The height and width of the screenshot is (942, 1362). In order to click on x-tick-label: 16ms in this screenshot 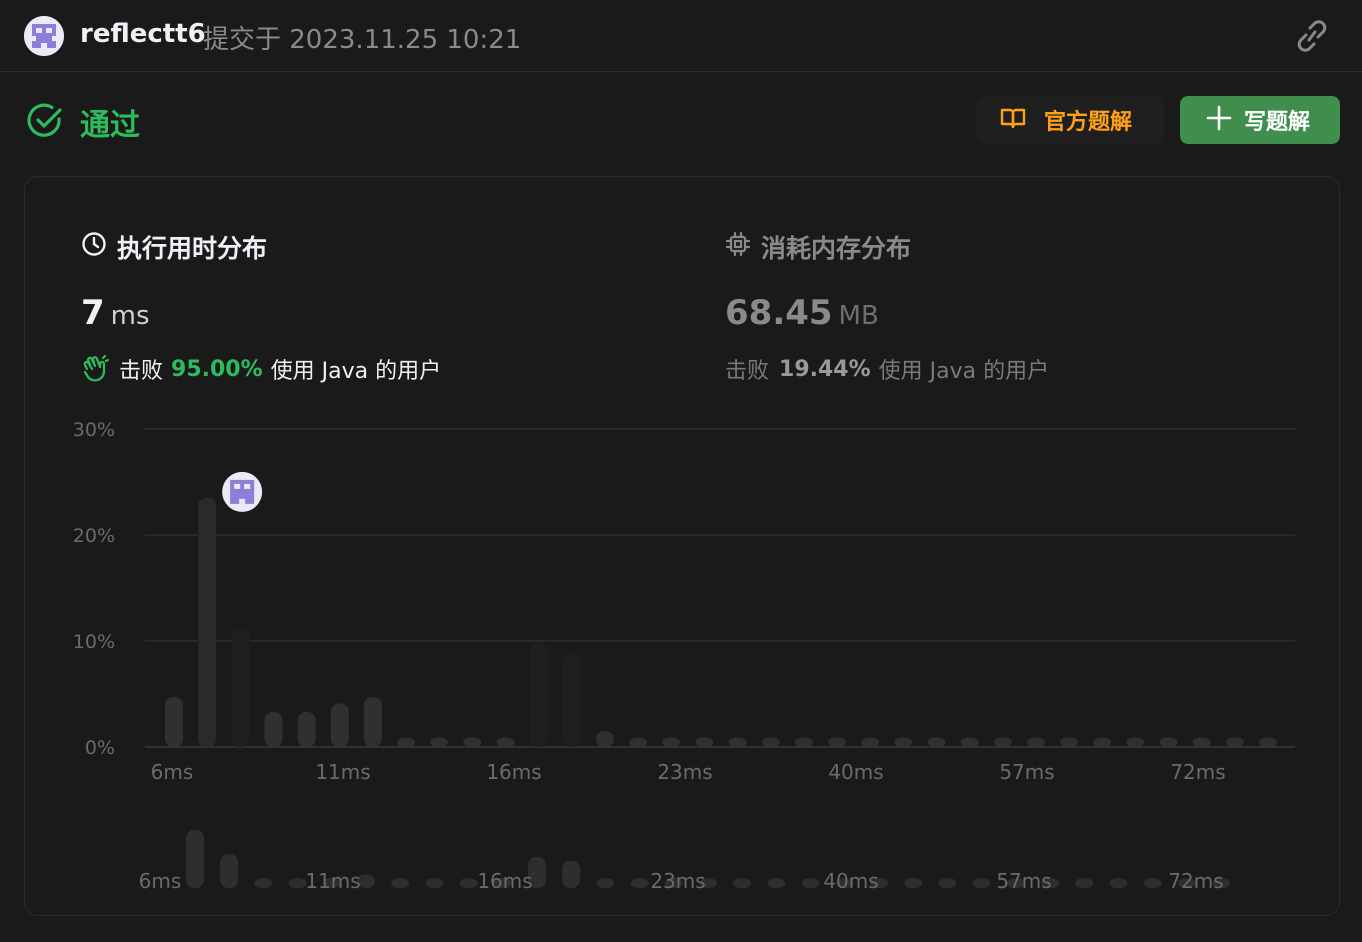, I will do `click(513, 772)`.